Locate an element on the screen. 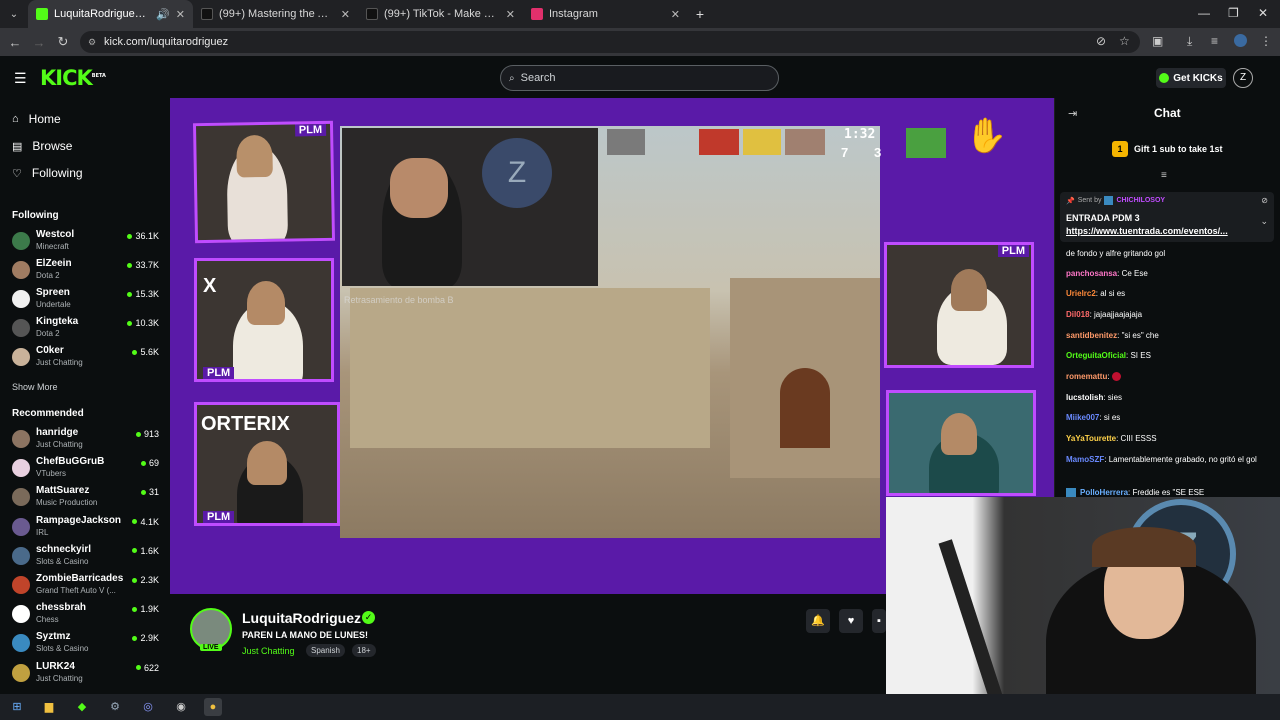 The height and width of the screenshot is (720, 1280). channel-item: schneckyirl Slots & Casino 1.6K is located at coordinates (87, 557).